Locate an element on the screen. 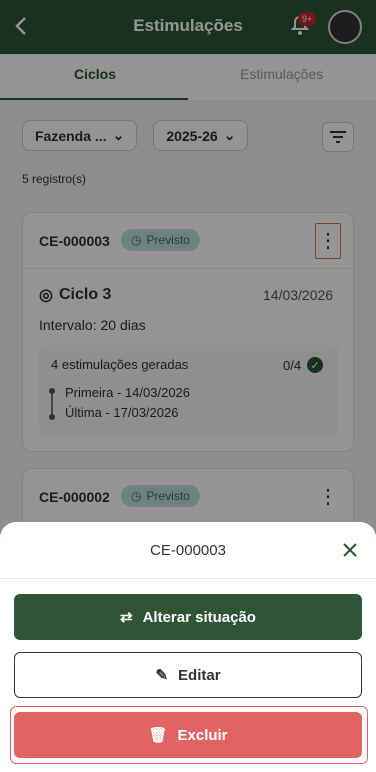  edit-button: ✎ Editar is located at coordinates (188, 675).